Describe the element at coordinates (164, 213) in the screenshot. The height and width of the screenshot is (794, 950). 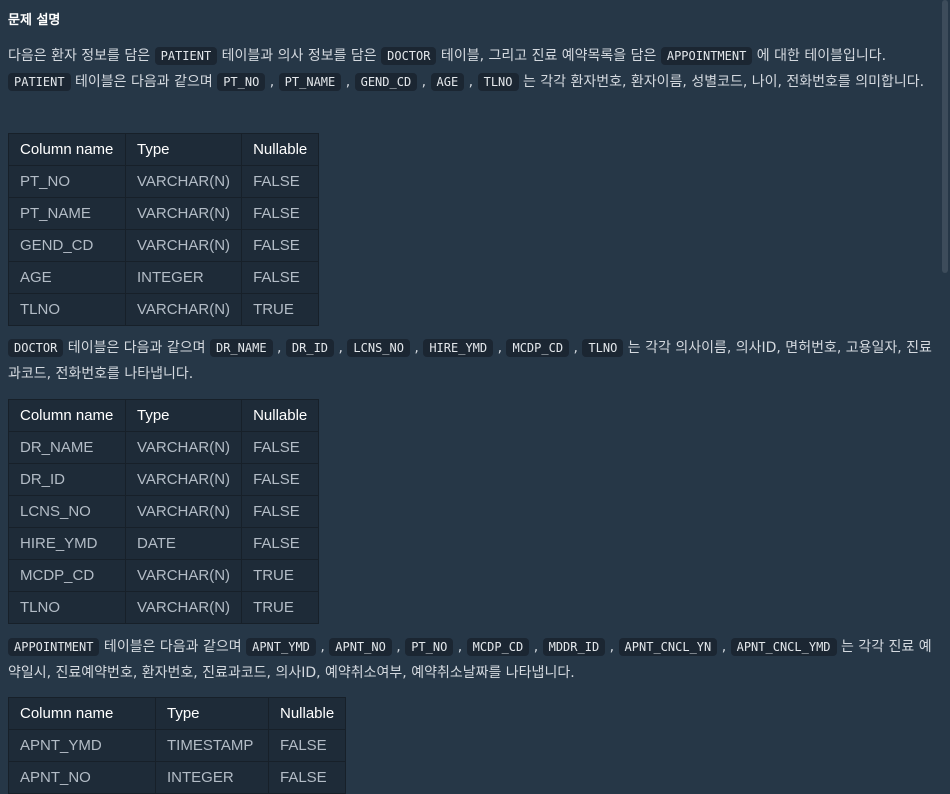
I see `table-row: PT_NAME VARCHAR(N) FALSE` at that location.